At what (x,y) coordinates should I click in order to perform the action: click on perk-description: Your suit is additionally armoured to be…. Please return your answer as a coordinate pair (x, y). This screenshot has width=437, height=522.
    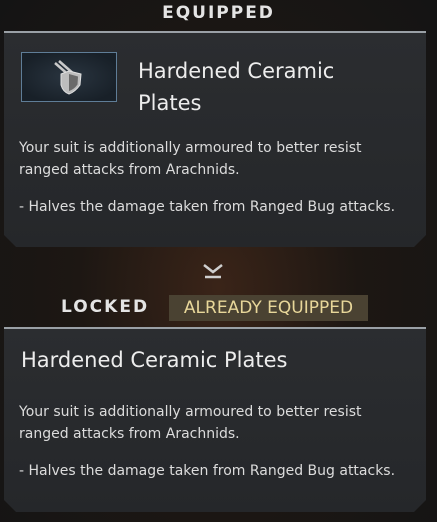
    Looking at the image, I should click on (219, 159).